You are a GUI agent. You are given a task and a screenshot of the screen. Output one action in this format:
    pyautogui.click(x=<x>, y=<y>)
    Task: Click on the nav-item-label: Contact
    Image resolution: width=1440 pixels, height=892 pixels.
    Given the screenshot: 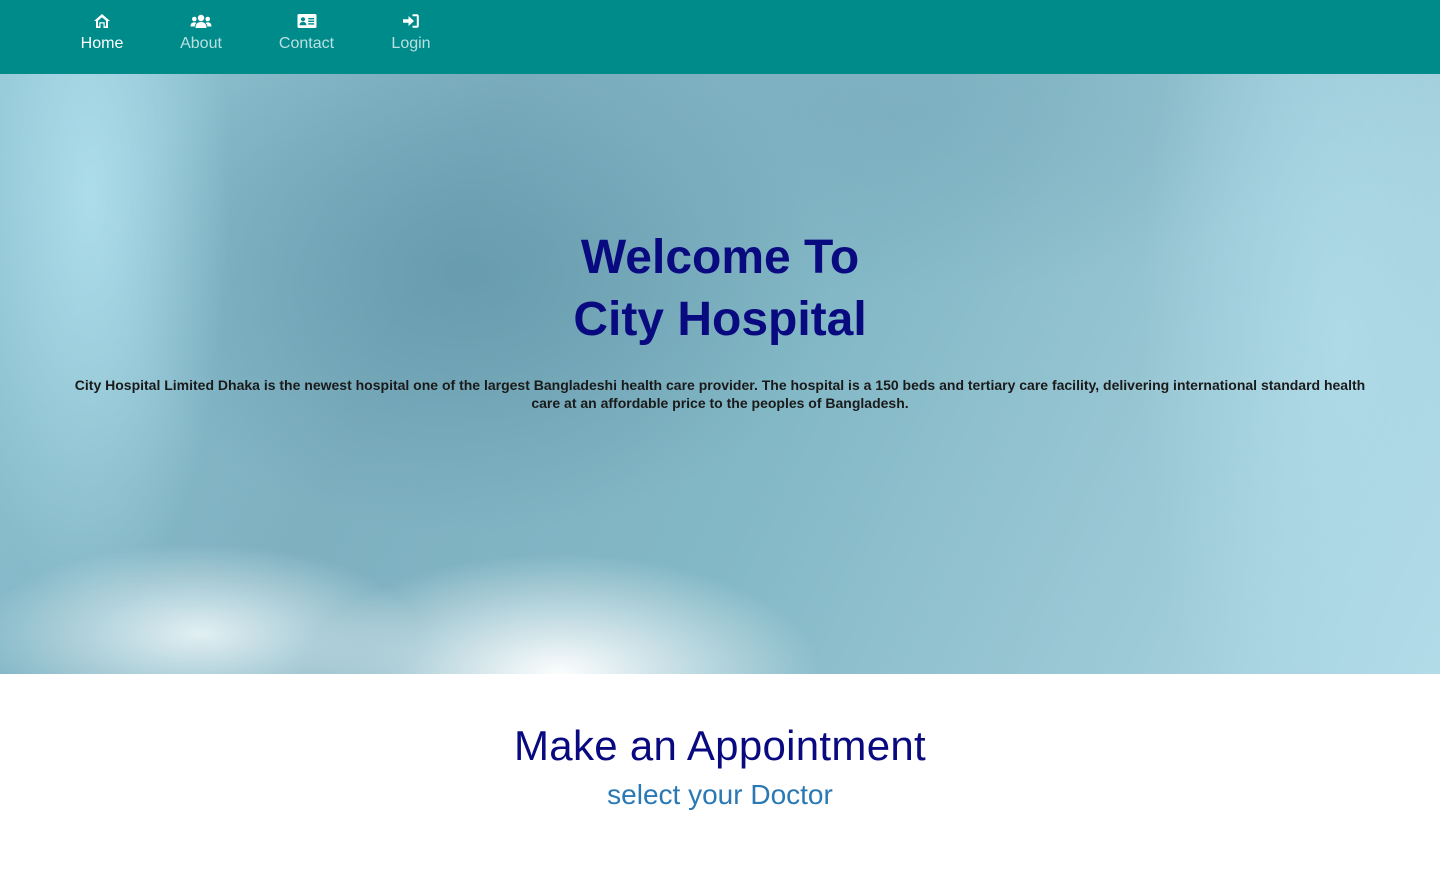 What is the action you would take?
    pyautogui.click(x=306, y=43)
    